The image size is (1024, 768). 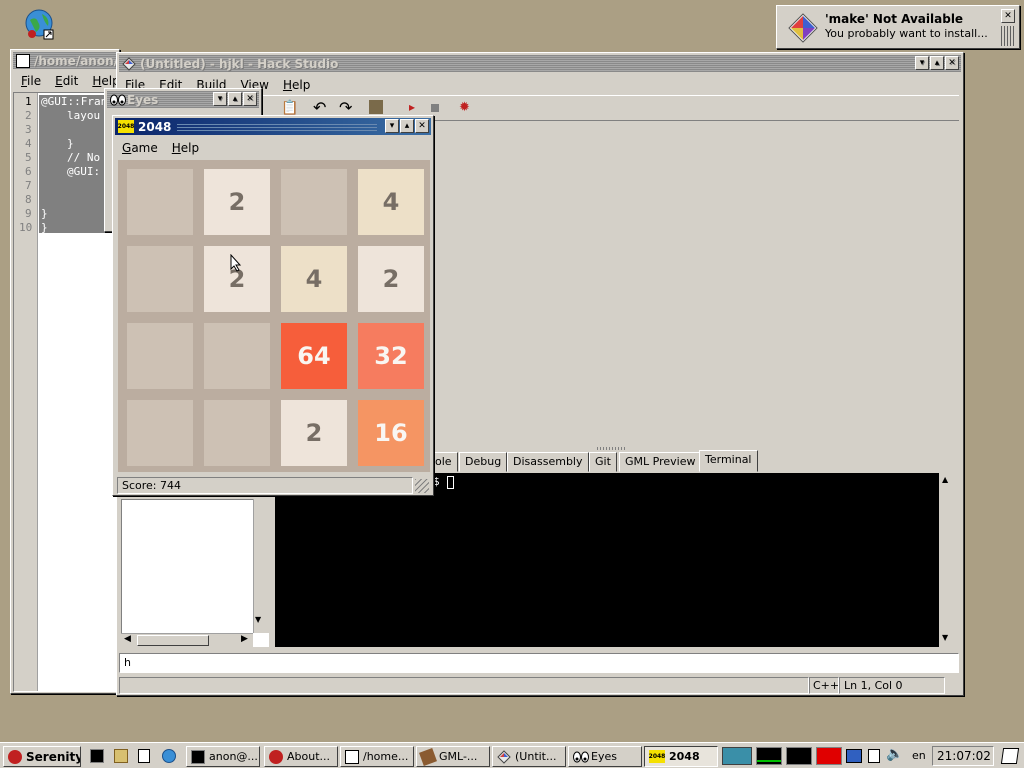 I want to click on terminal-view, so click(x=607, y=560).